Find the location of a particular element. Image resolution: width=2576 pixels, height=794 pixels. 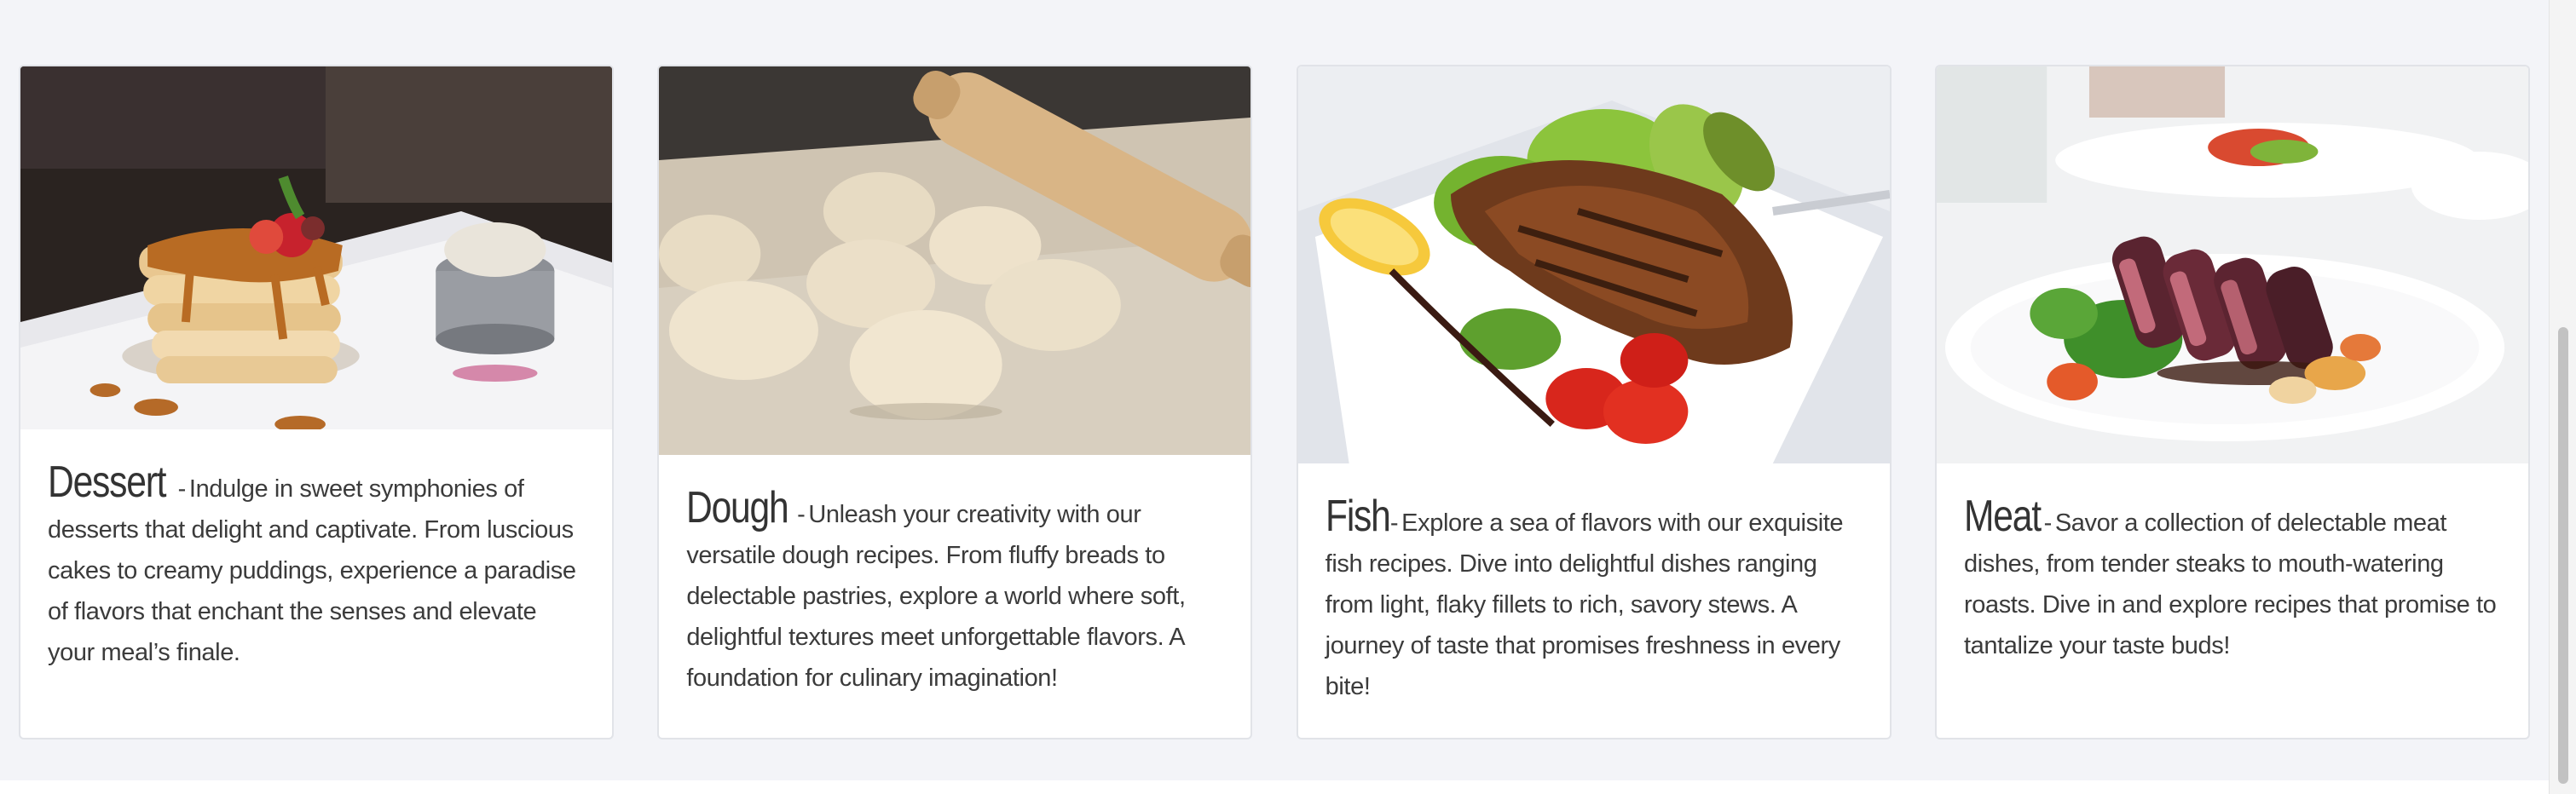

card-title: Dough is located at coordinates (737, 508).